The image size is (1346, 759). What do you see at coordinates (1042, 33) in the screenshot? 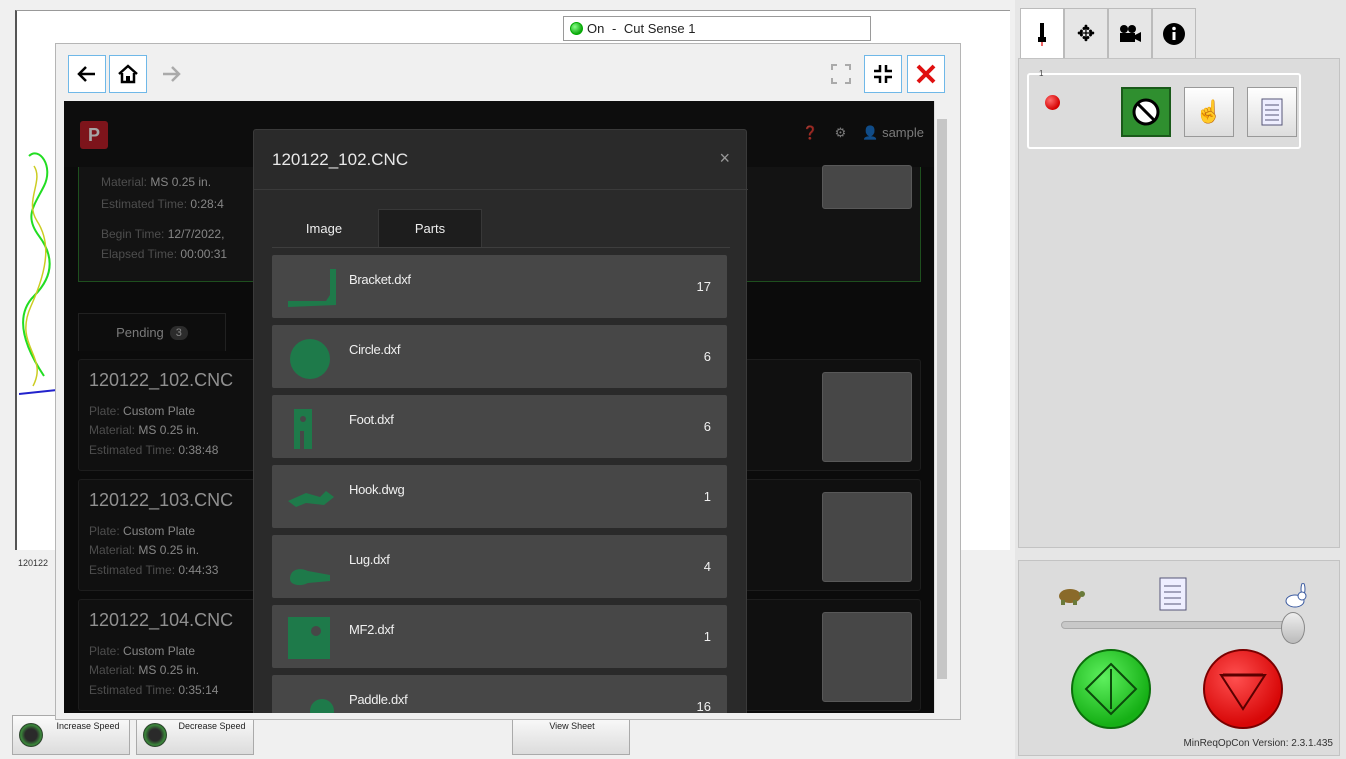
I see `torch-icon` at bounding box center [1042, 33].